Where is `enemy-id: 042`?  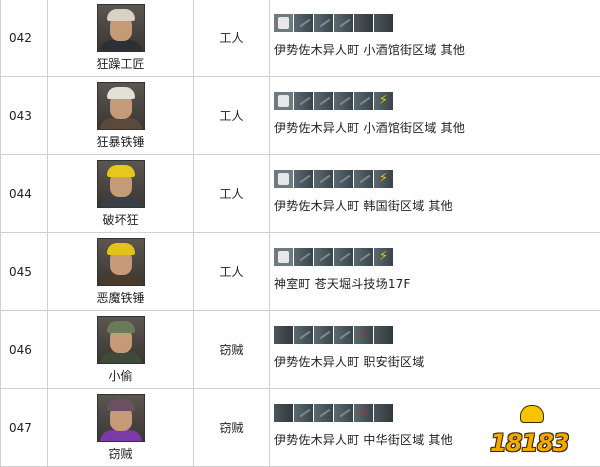 enemy-id: 042 is located at coordinates (24, 38).